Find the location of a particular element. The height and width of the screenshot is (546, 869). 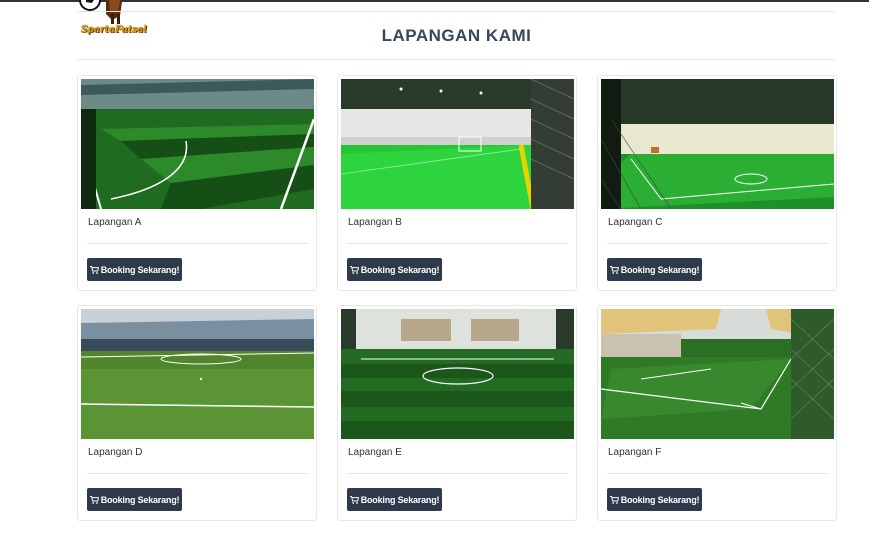

court-card-c: Lapangan C Booking Sekarang! is located at coordinates (717, 183).